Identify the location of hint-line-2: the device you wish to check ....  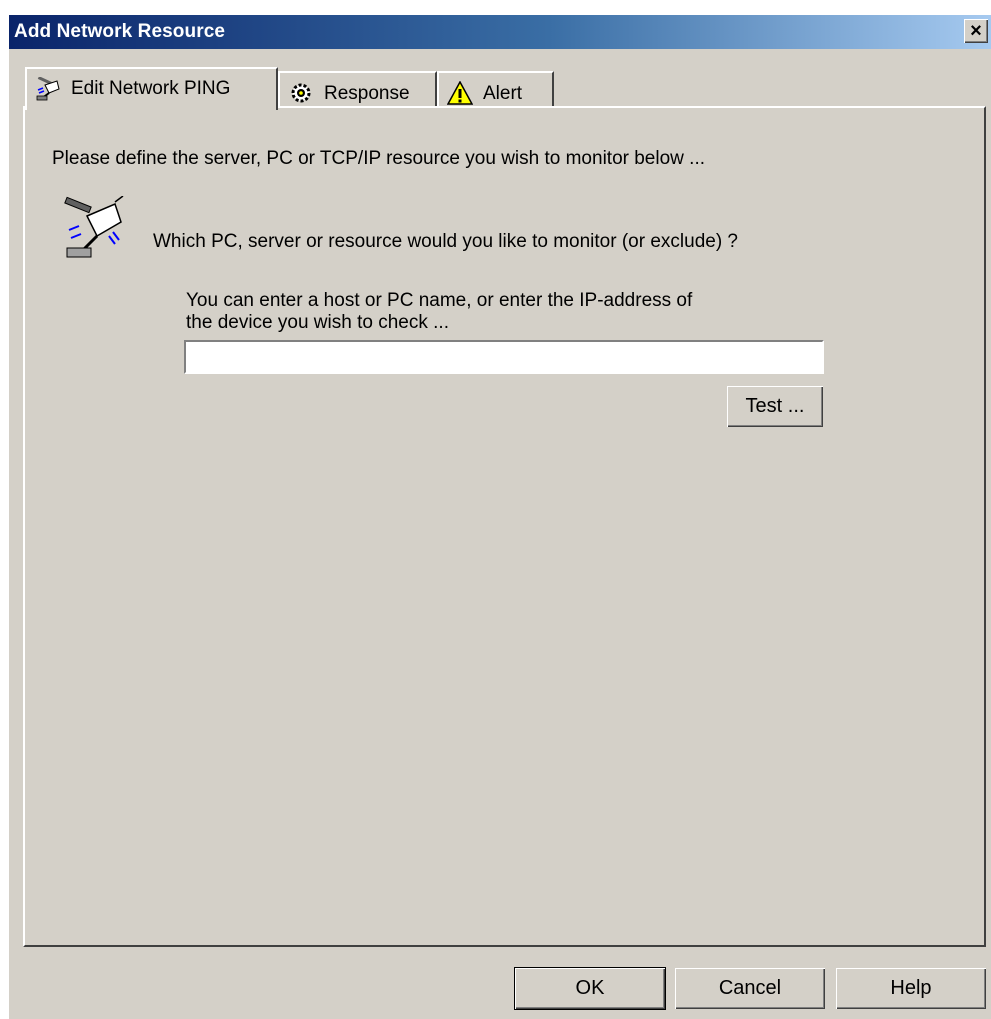
(317, 322).